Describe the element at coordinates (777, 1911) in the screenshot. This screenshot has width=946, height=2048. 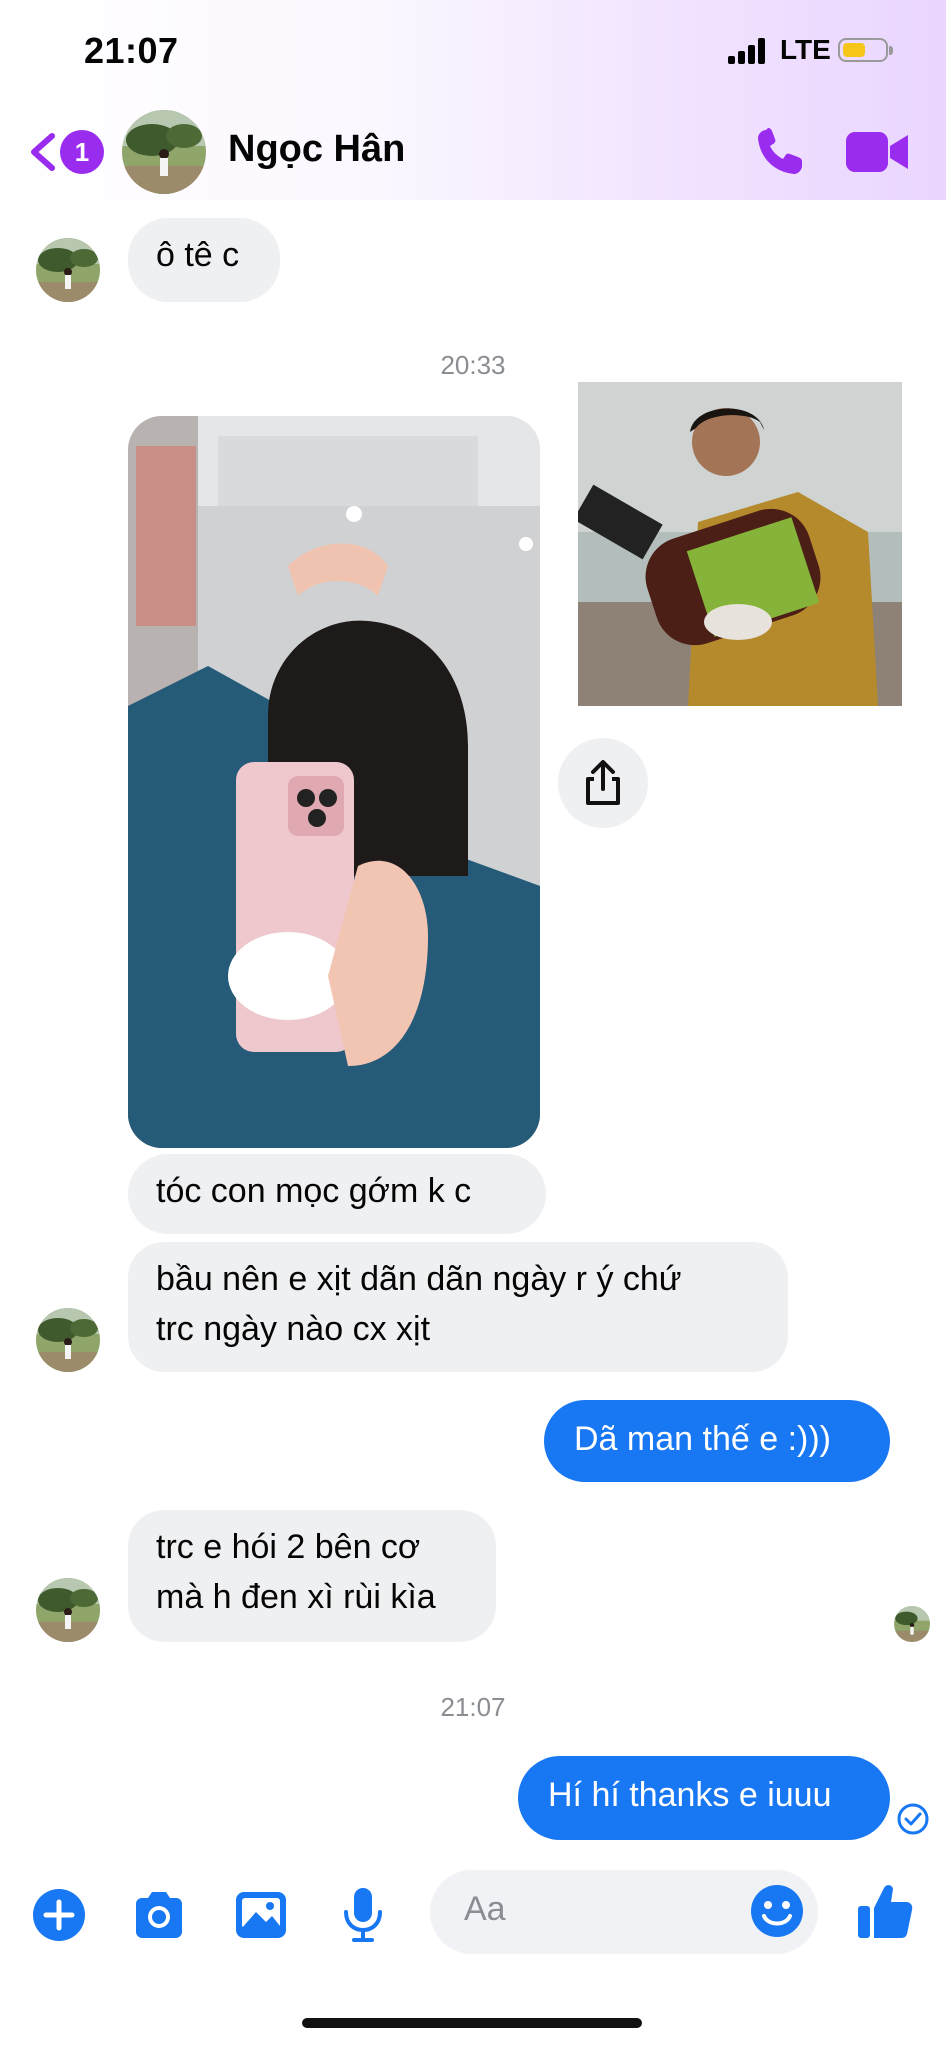
I see `emoji-icon` at that location.